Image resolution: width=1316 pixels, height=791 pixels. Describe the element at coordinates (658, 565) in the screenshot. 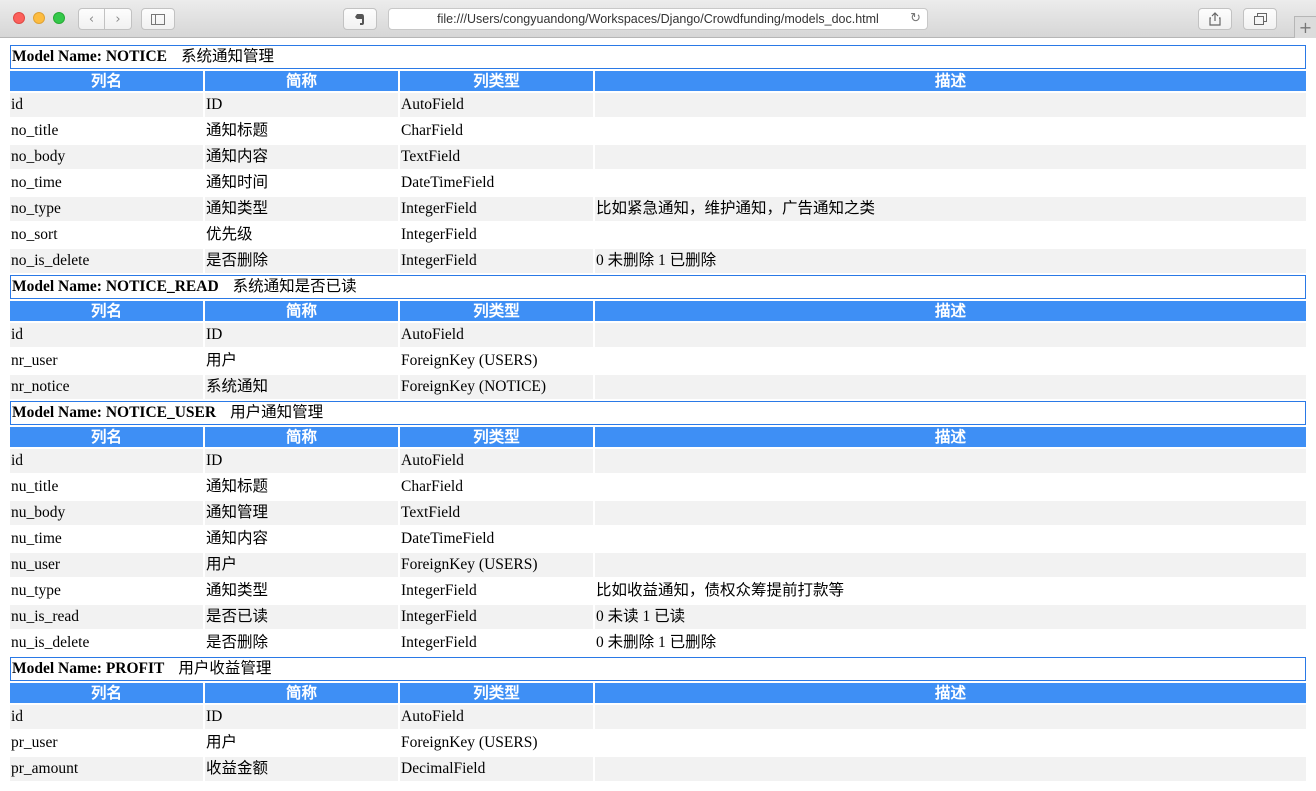

I see `table-row: nu_user 用户 ForeignKey (USERS)` at that location.